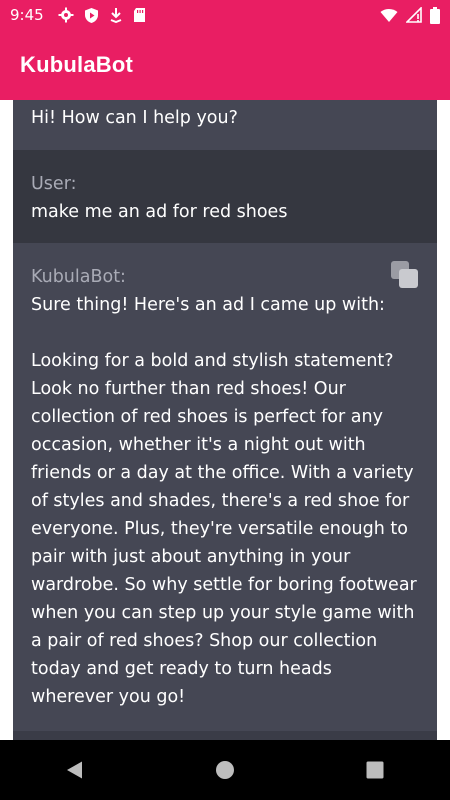 The height and width of the screenshot is (800, 450). What do you see at coordinates (134, 118) in the screenshot?
I see `message-text: Hi! How can I help you?` at bounding box center [134, 118].